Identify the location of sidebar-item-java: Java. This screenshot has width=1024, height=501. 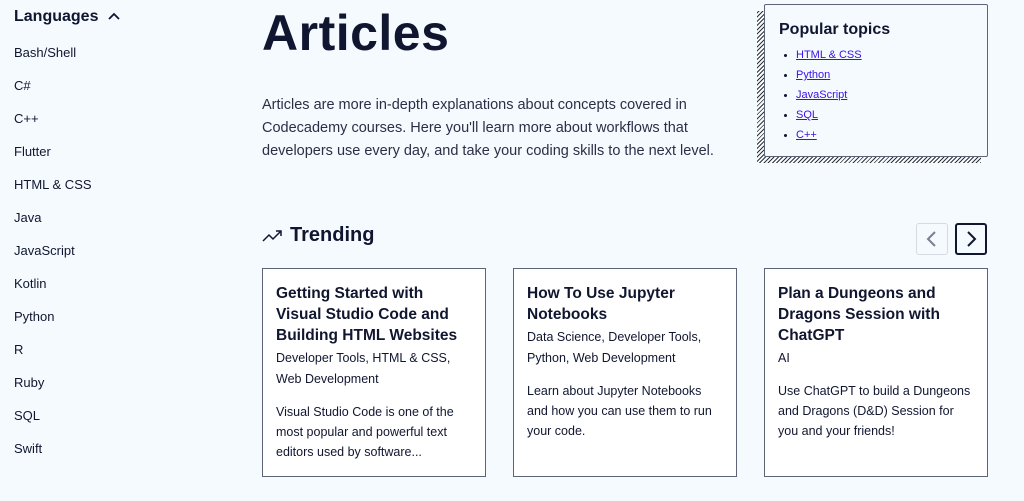
(124, 215).